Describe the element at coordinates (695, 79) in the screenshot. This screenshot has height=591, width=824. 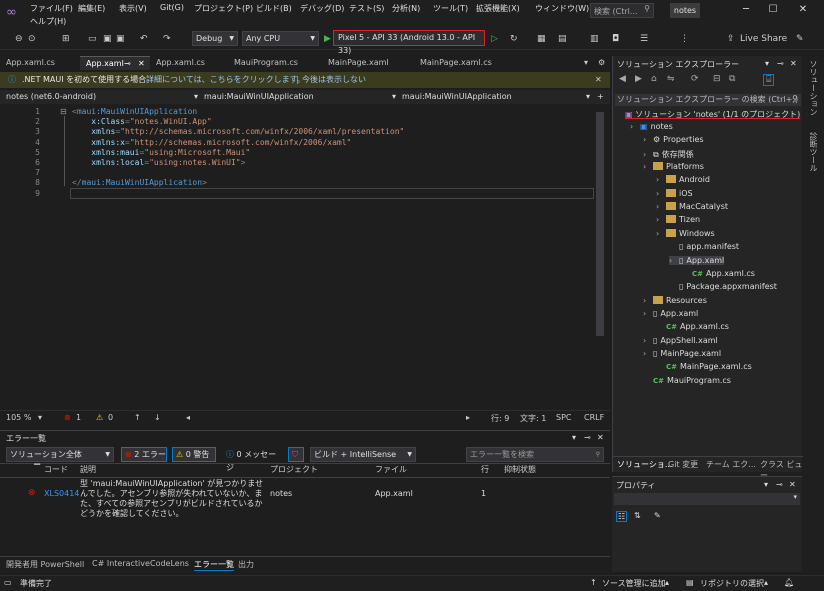
I see `sync-icon: ⟳` at that location.